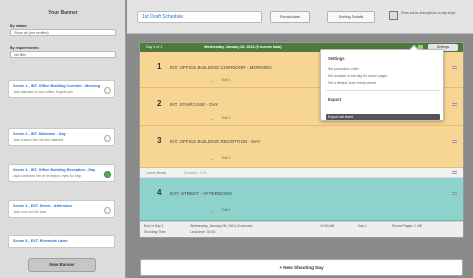  What do you see at coordinates (221, 226) in the screenshot?
I see `footer-date: Wednesday, January 08, 2014 (4 scenes)` at bounding box center [221, 226].